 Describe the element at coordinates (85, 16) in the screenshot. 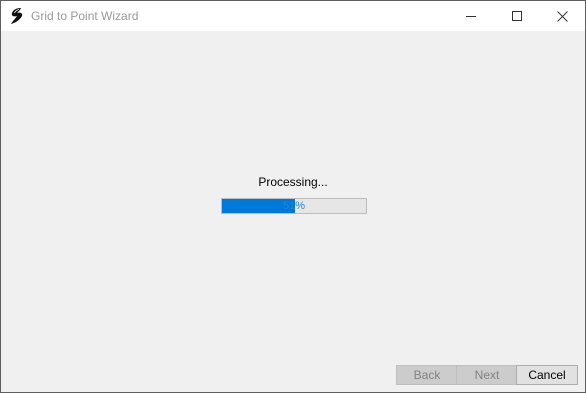

I see `window-title: Grid to Point Wizard` at that location.